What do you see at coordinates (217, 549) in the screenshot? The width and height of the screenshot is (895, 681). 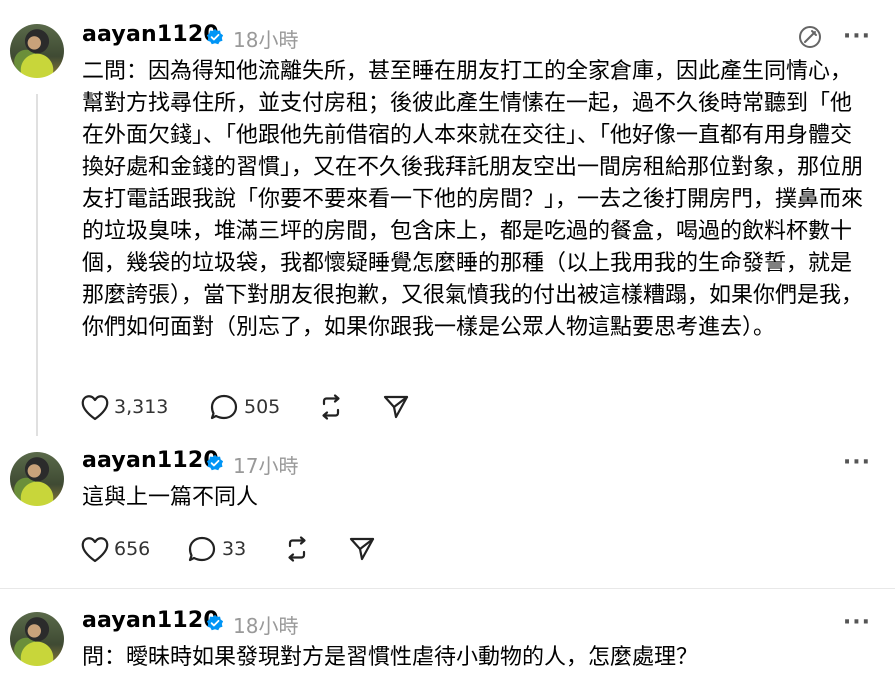 I see `reply-button: 33` at bounding box center [217, 549].